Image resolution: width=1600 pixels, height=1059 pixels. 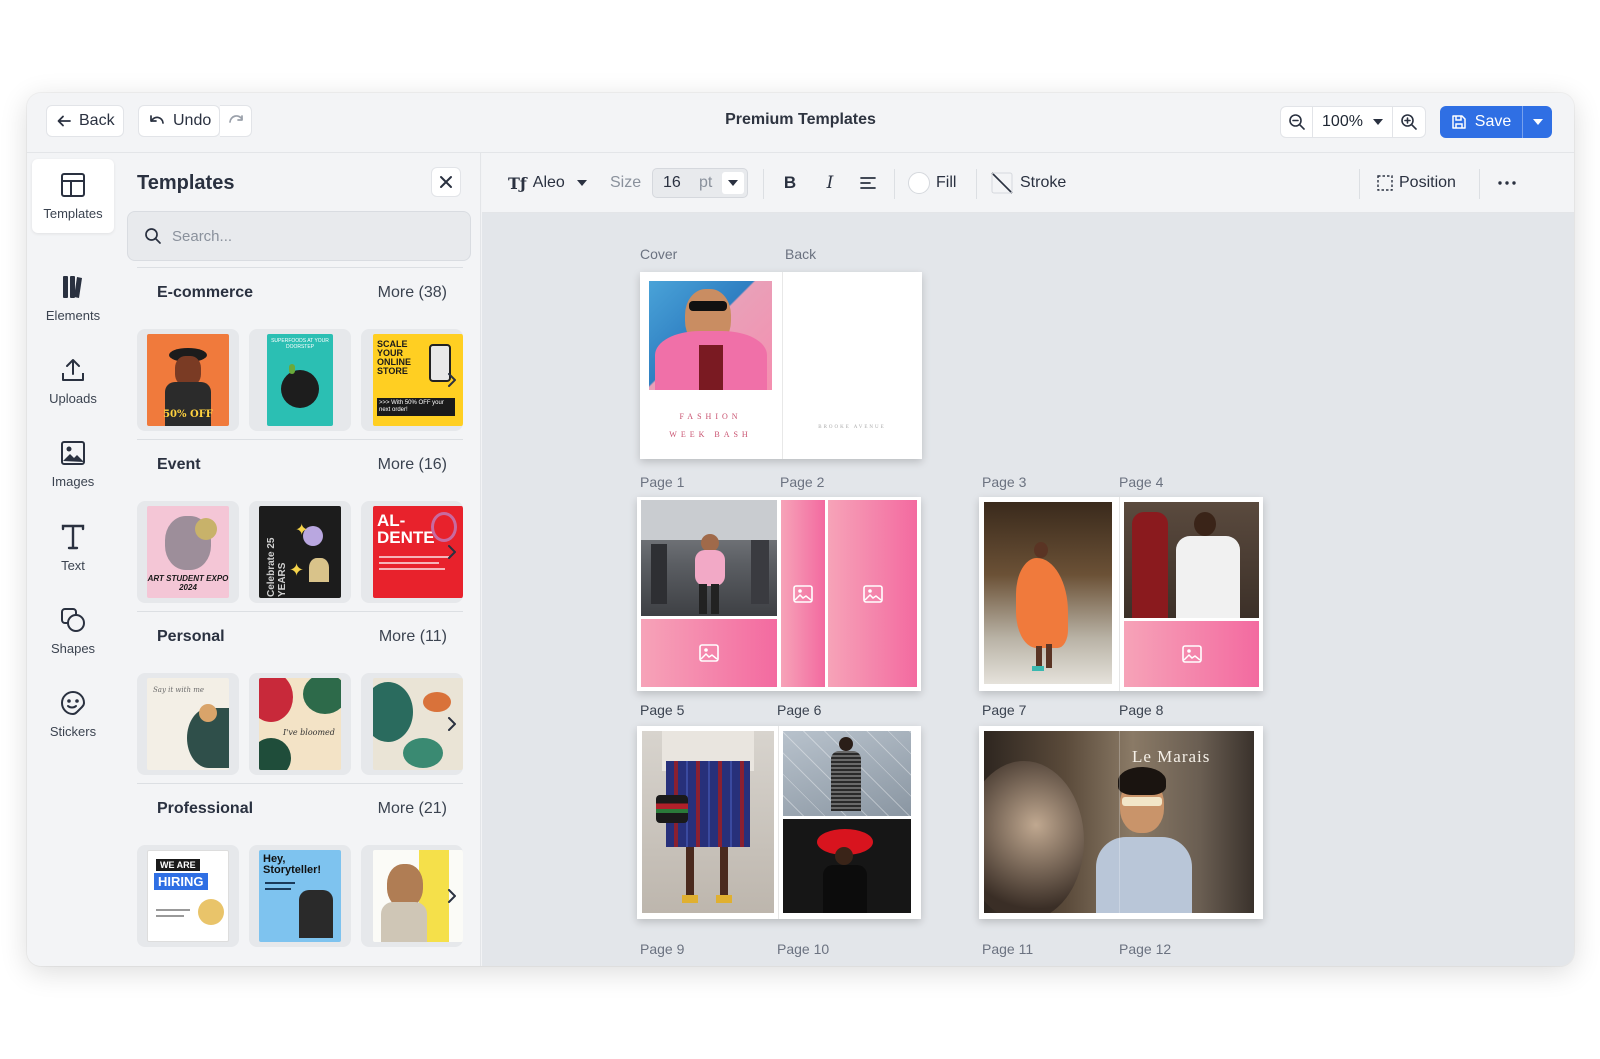 I want to click on skirt-photo, so click(x=708, y=822).